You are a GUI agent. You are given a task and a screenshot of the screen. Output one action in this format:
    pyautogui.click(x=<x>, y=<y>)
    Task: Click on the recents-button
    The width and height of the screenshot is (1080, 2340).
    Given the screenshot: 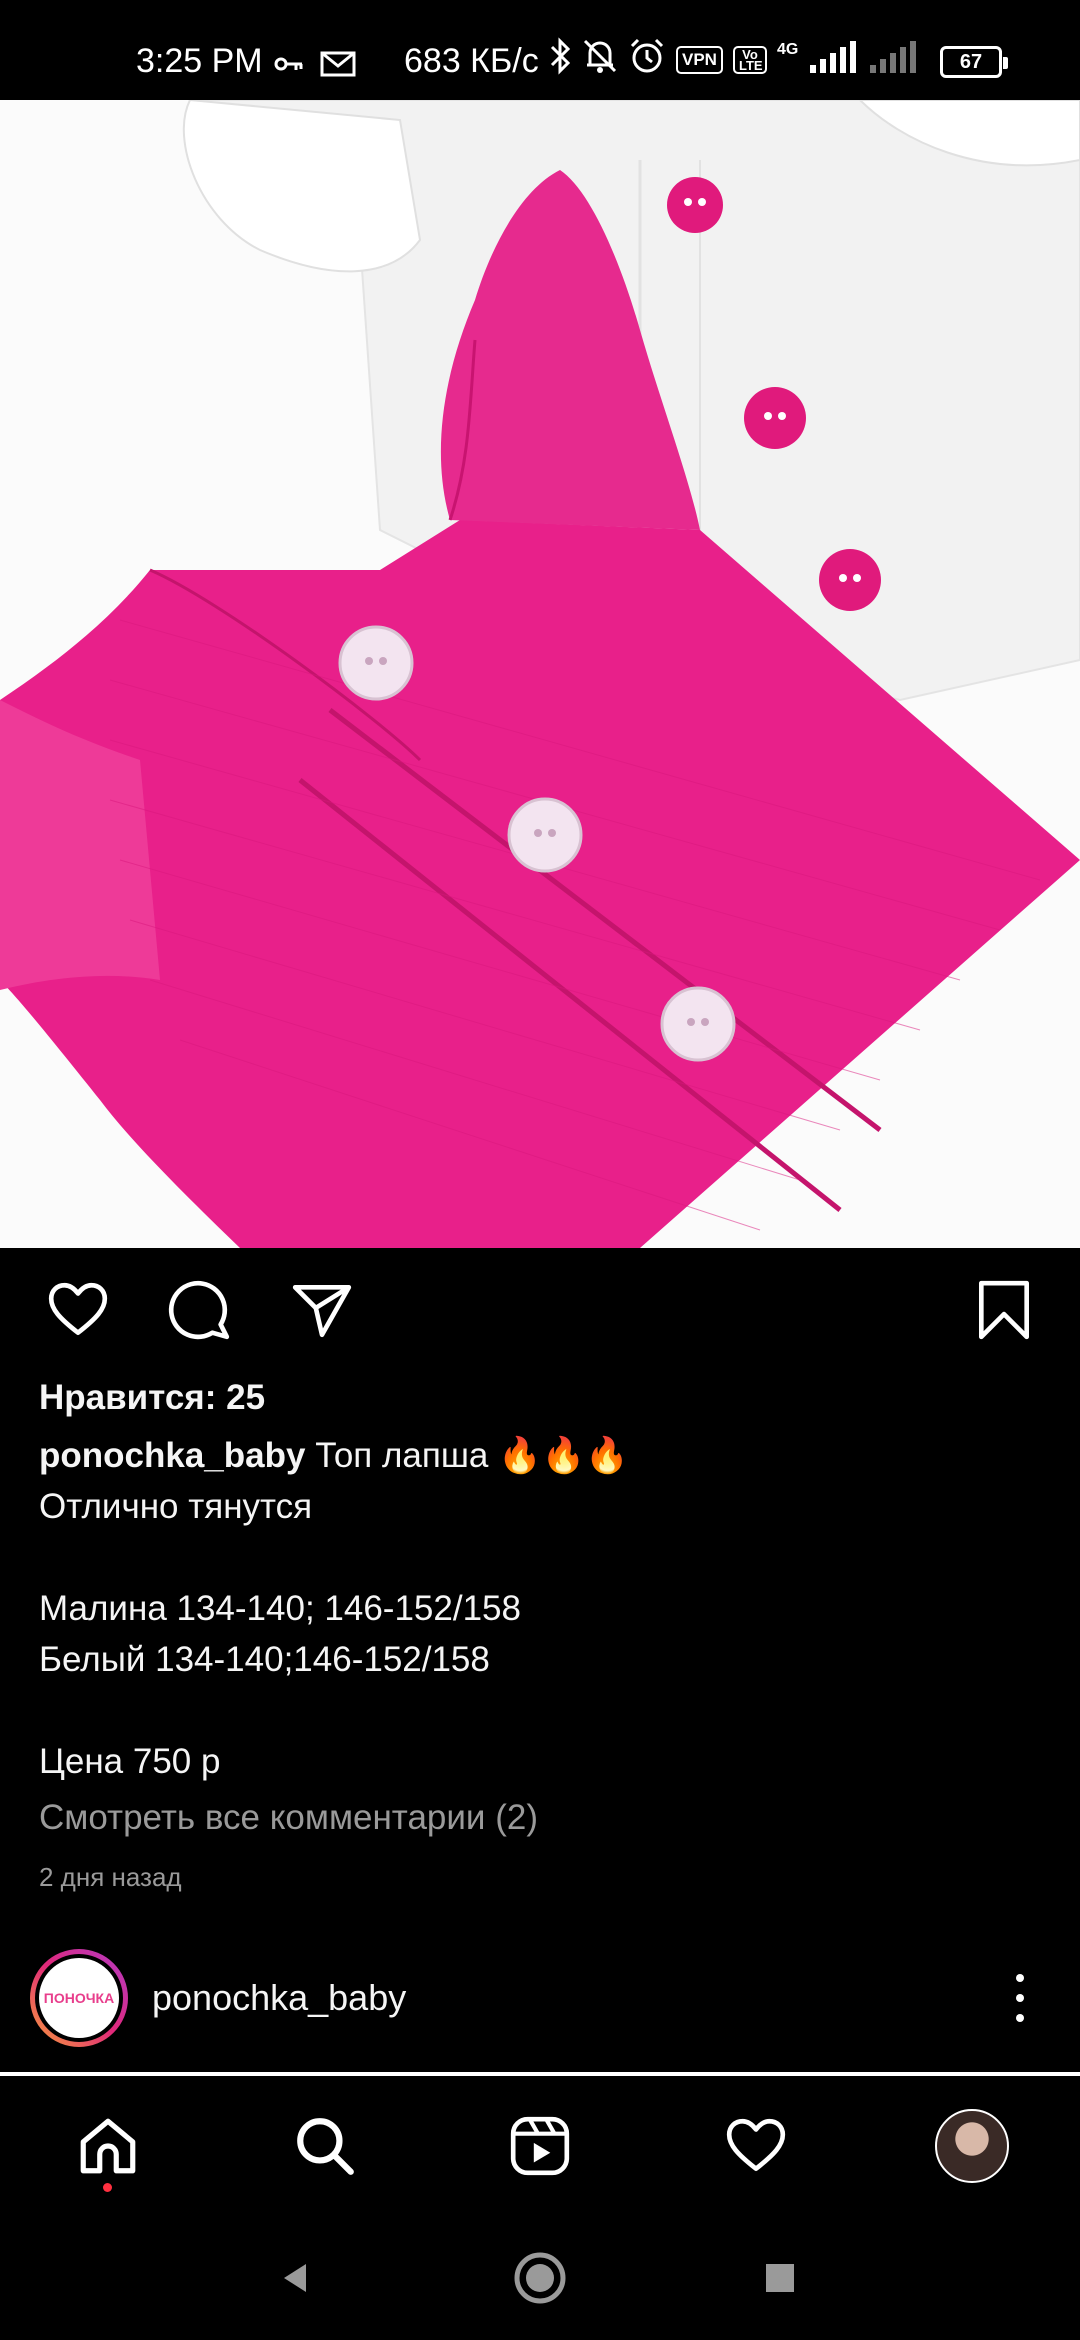 What is the action you would take?
    pyautogui.click(x=780, y=2278)
    